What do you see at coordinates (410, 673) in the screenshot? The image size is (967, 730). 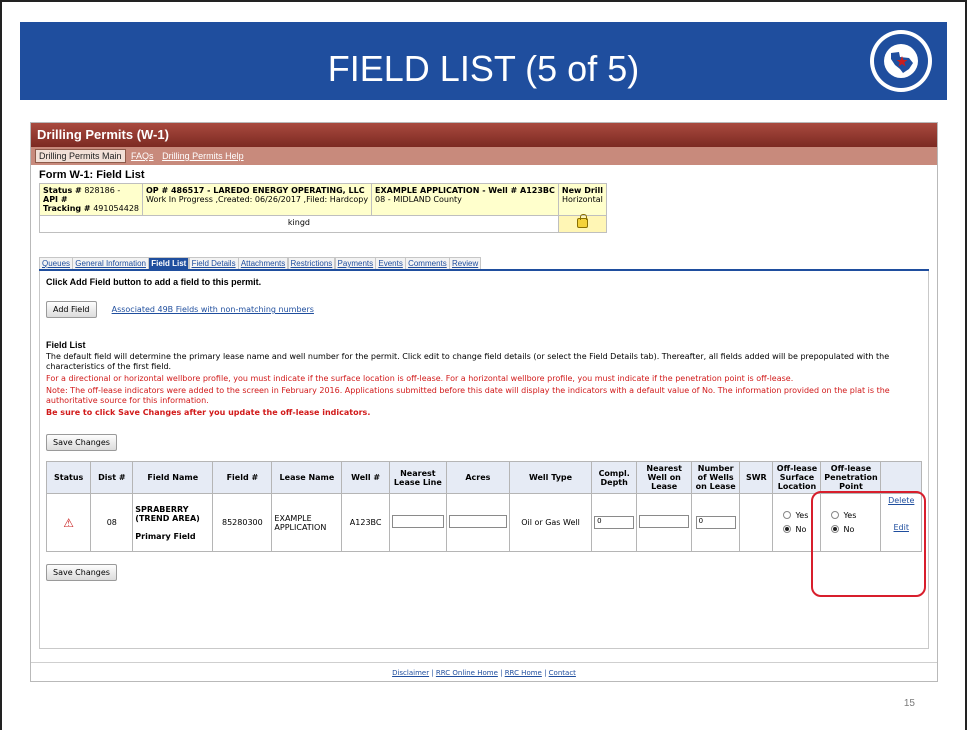 I see `footer-disclaimer-link: Disclaimer` at bounding box center [410, 673].